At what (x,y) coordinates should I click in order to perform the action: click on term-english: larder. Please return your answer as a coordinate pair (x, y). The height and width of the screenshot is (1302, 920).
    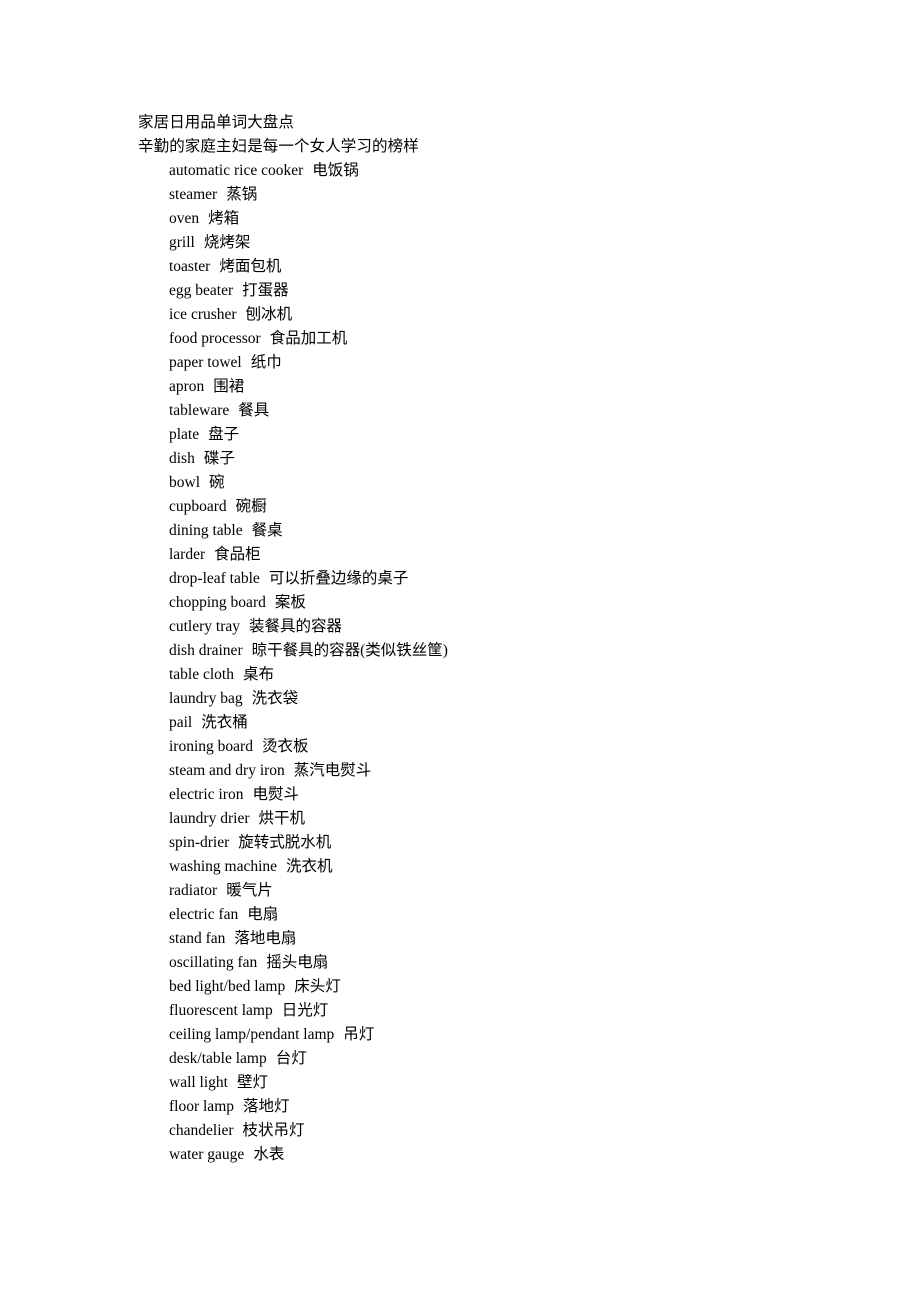
    Looking at the image, I should click on (187, 554).